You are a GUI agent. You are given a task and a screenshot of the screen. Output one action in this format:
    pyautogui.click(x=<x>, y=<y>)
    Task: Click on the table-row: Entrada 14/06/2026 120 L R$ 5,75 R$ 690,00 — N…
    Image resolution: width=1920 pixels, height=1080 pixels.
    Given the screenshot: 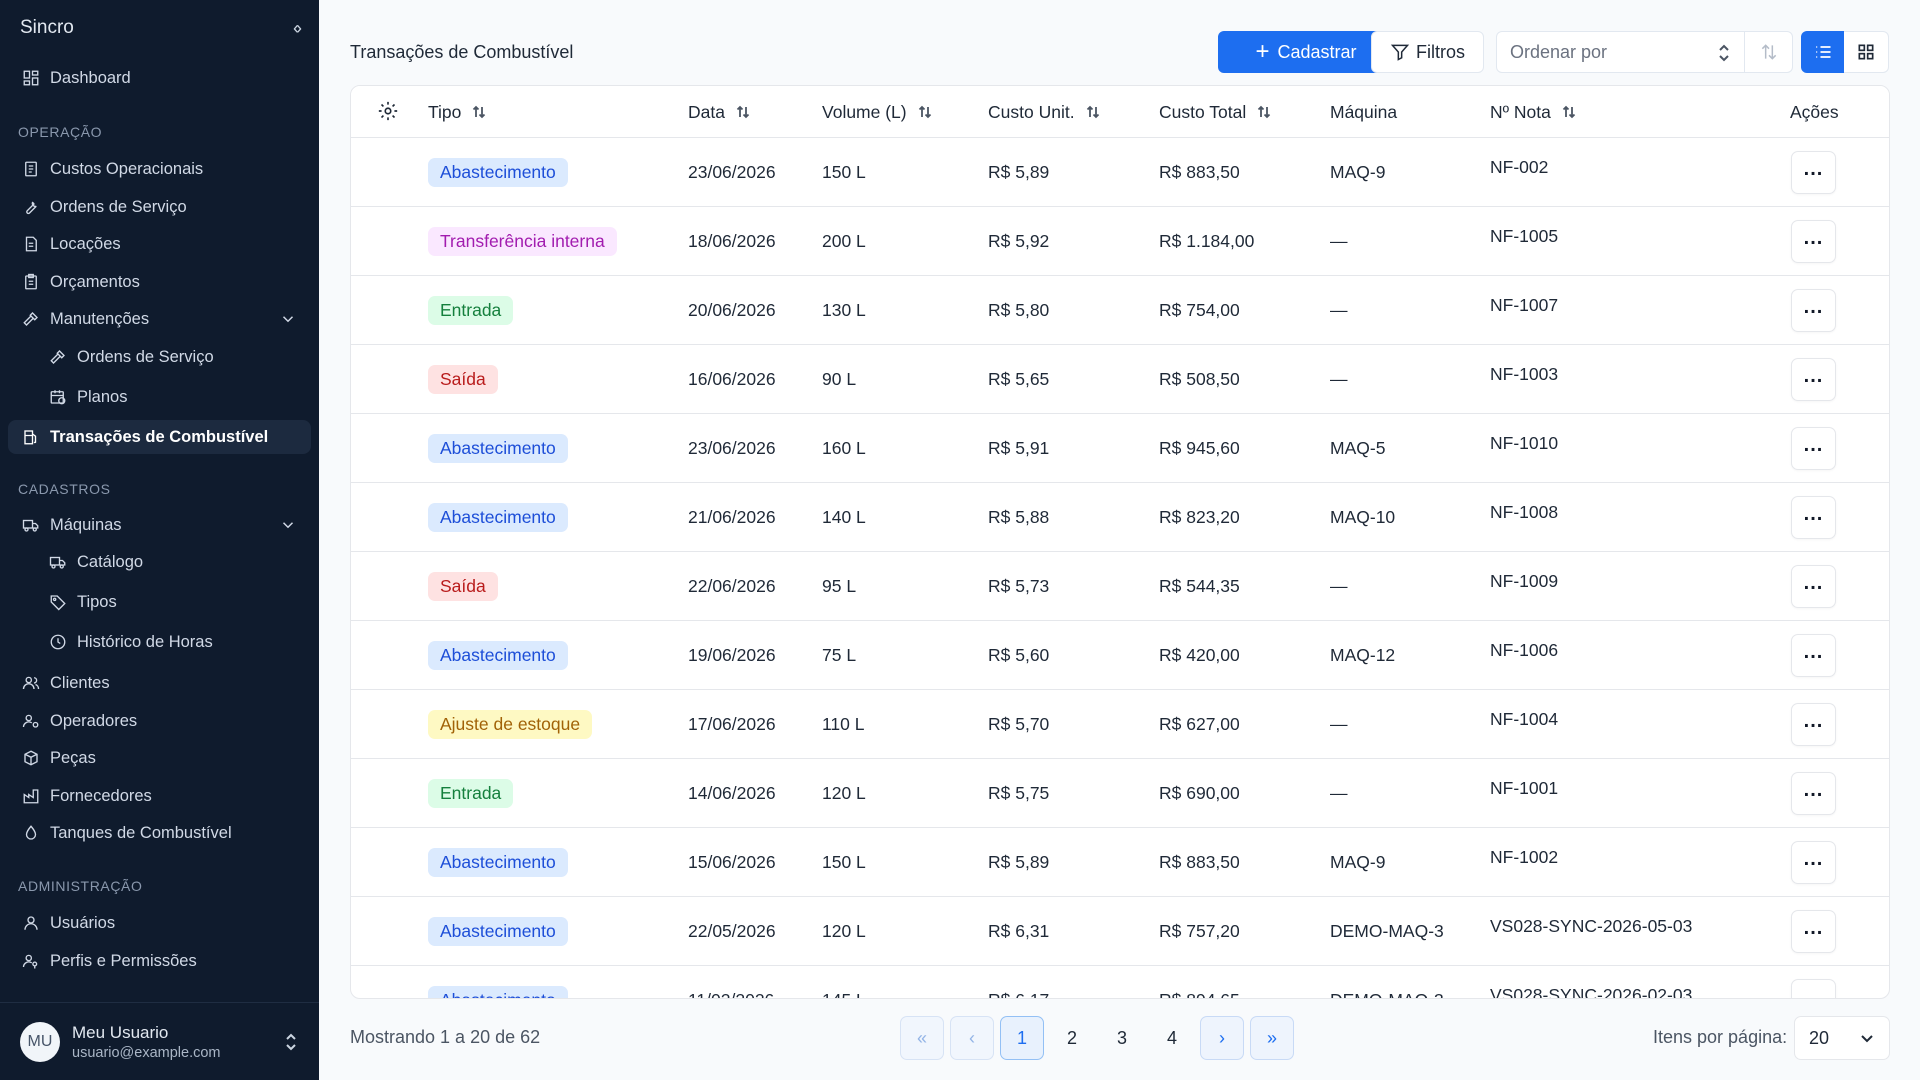 What is the action you would take?
    pyautogui.click(x=1120, y=793)
    